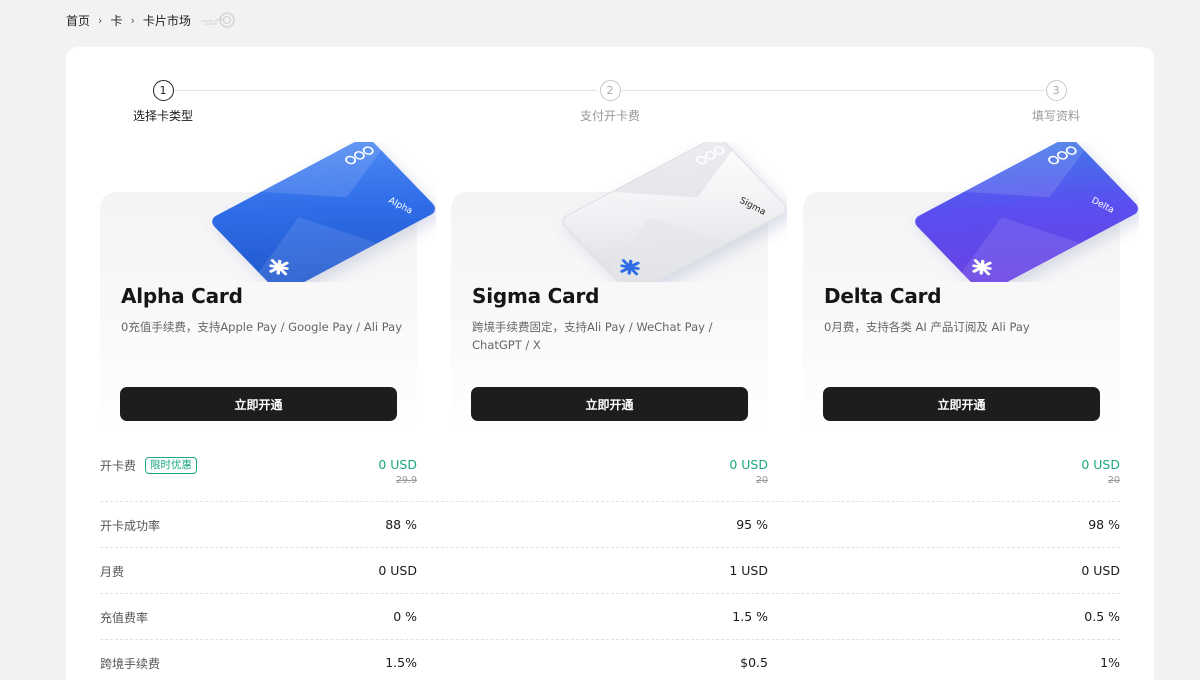  What do you see at coordinates (1055, 116) in the screenshot?
I see `step-label: 填写资料` at bounding box center [1055, 116].